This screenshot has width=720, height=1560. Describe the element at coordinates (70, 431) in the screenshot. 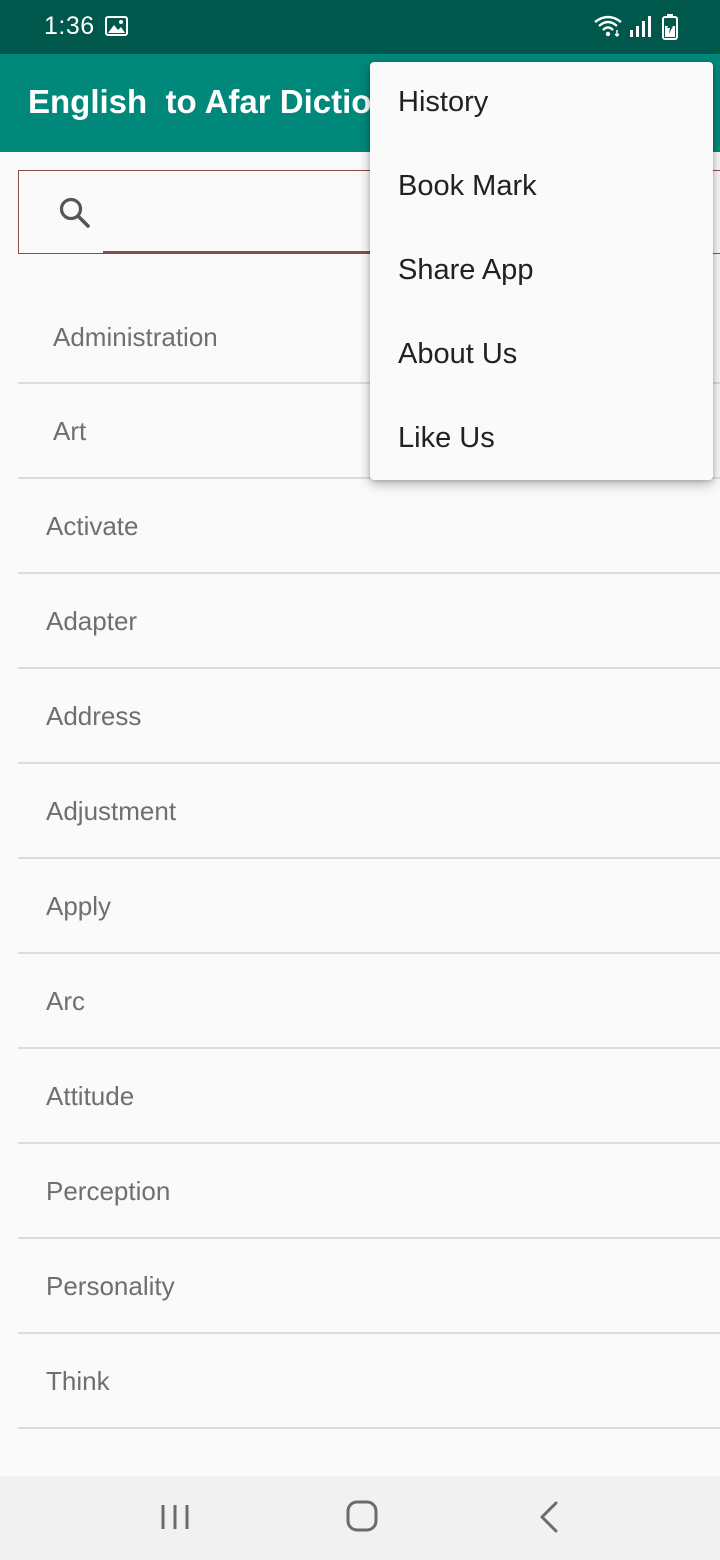

I see `list-item-label: Art` at that location.